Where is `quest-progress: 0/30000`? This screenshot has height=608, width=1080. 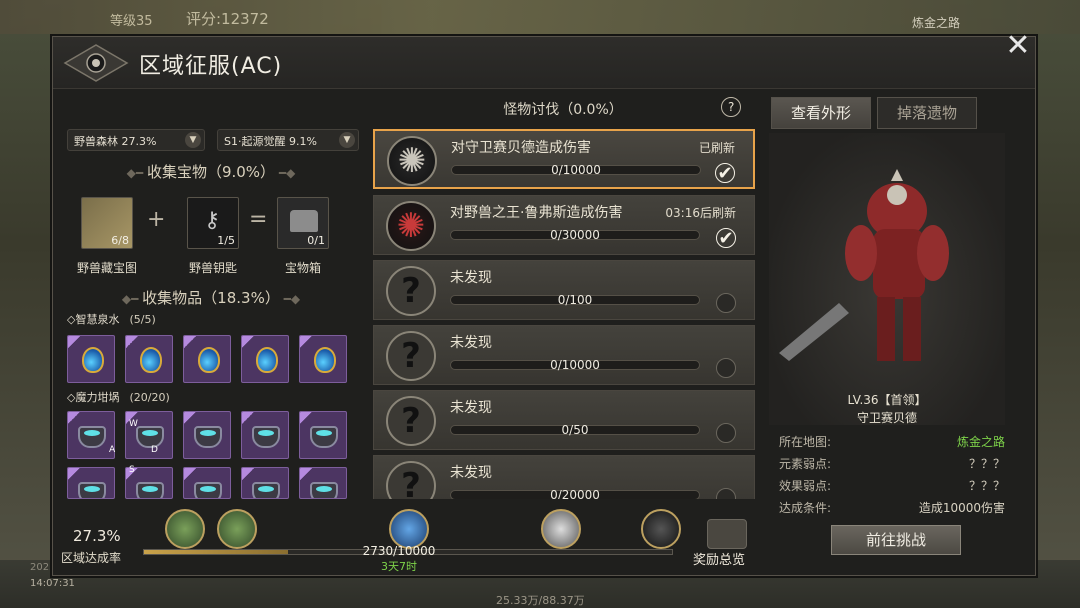 quest-progress: 0/30000 is located at coordinates (575, 235).